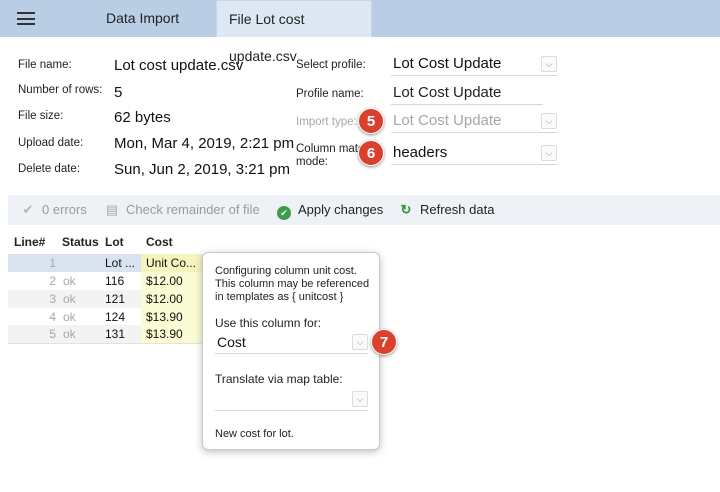 The width and height of the screenshot is (720, 492). Describe the element at coordinates (114, 242) in the screenshot. I see `column-header-lot: Lot` at that location.